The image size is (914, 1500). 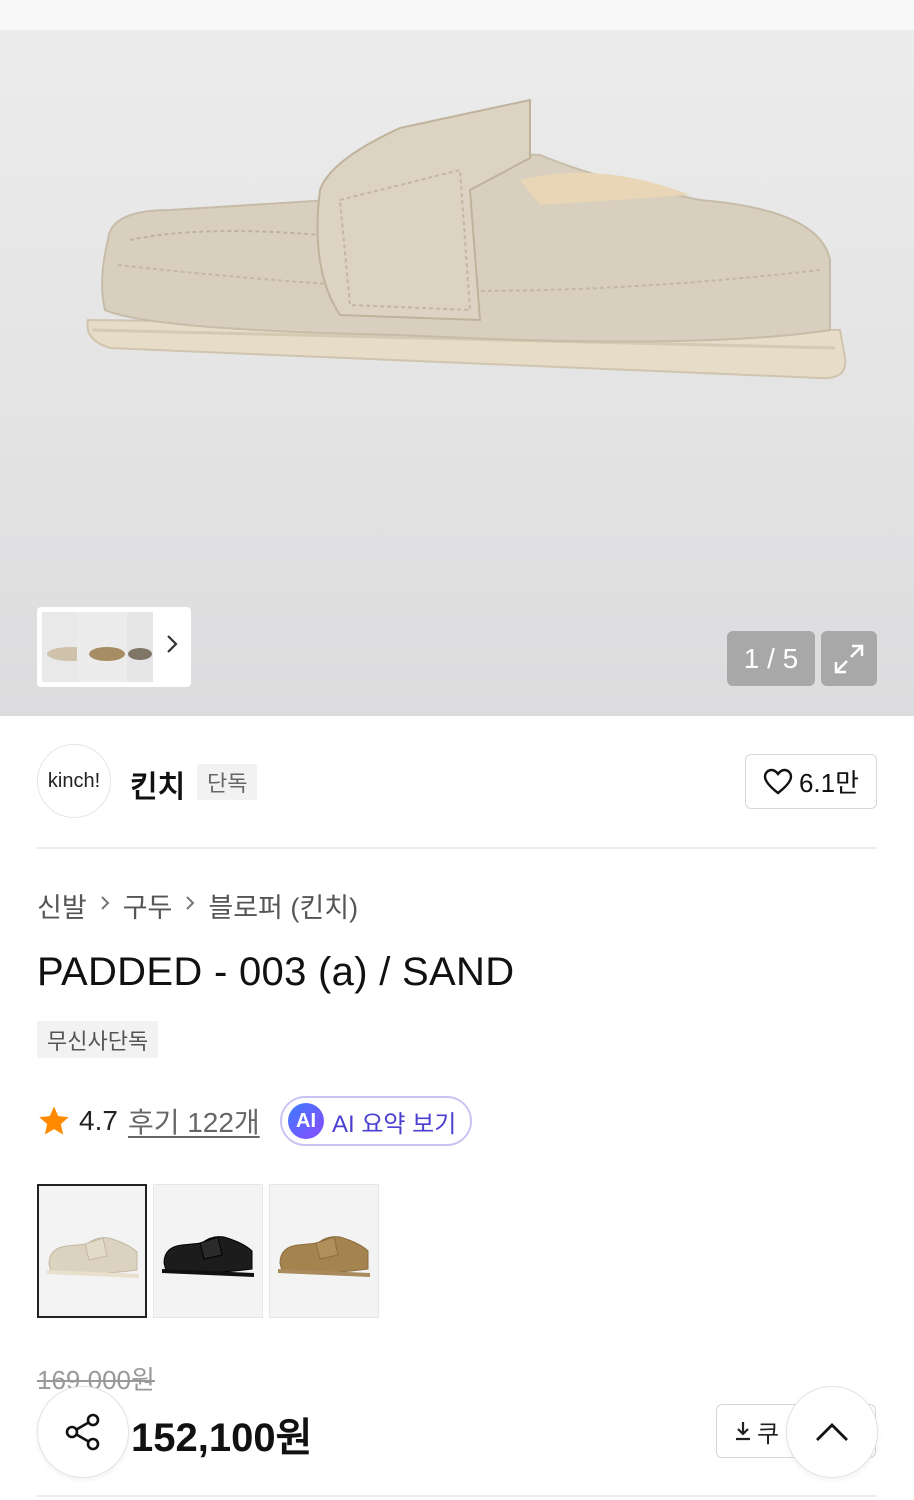 What do you see at coordinates (829, 783) in the screenshot?
I see `like-count: 6.1만` at bounding box center [829, 783].